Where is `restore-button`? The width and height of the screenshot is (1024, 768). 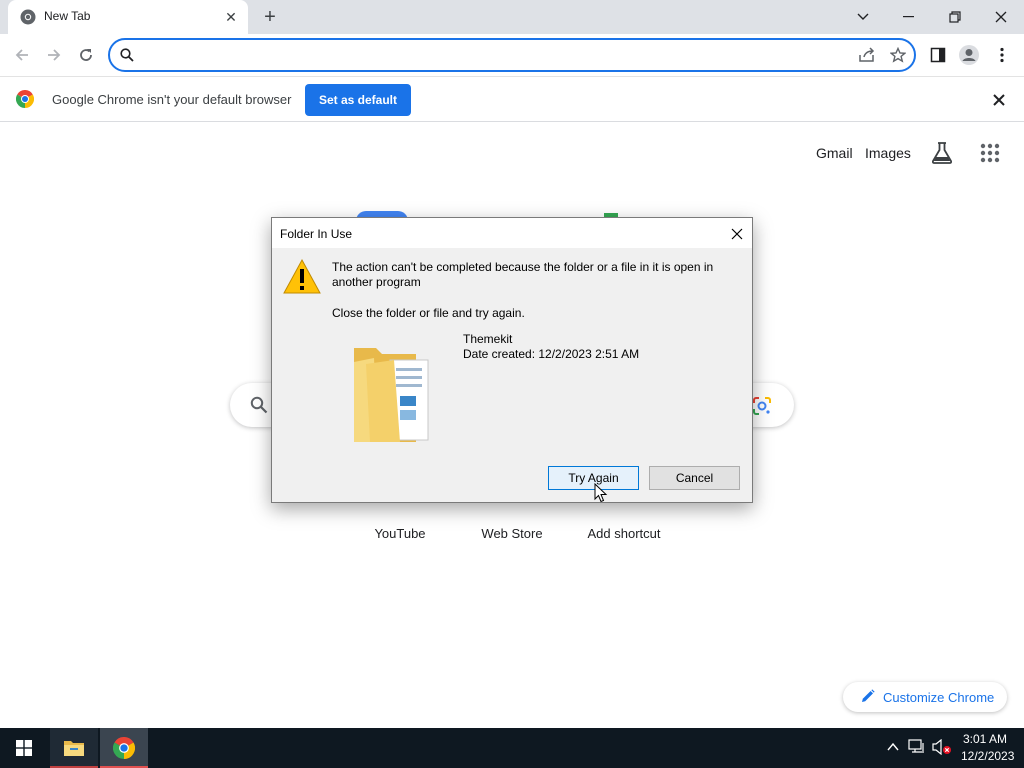 restore-button is located at coordinates (955, 17).